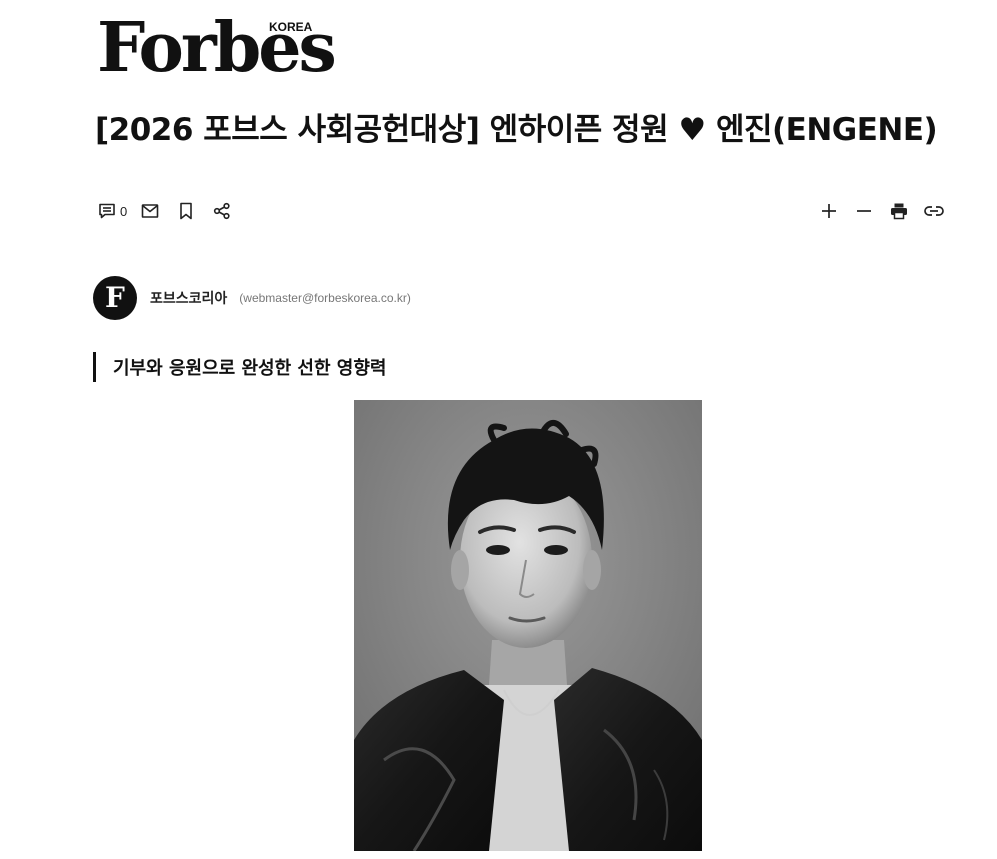 This screenshot has height=859, width=997. I want to click on author-byline: F 포브스코리아 (webmaster@forbeskorea.co.kr), so click(252, 297).